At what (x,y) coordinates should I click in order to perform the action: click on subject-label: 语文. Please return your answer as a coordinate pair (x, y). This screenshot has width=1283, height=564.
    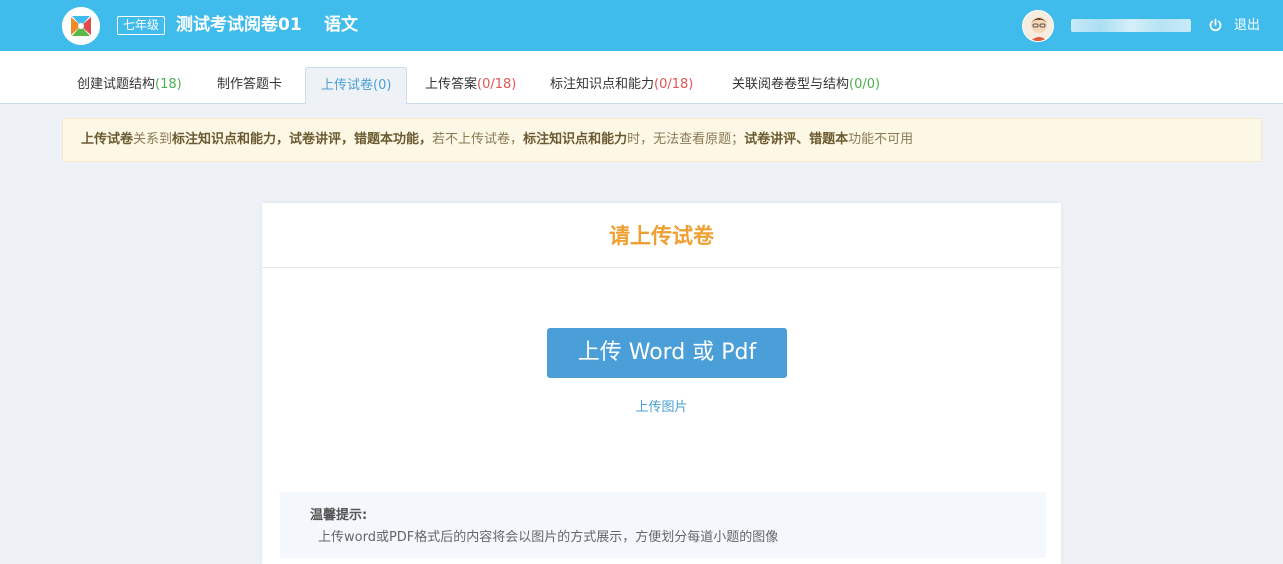
    Looking at the image, I should click on (341, 25).